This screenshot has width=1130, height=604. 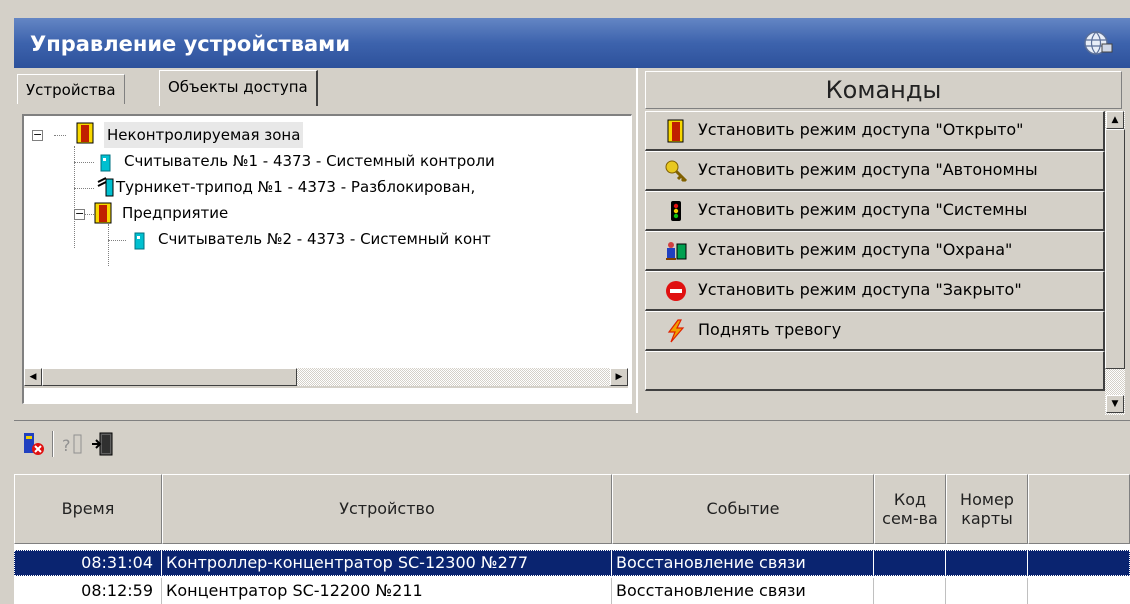 I want to click on column-header-event: Событие, so click(x=743, y=509).